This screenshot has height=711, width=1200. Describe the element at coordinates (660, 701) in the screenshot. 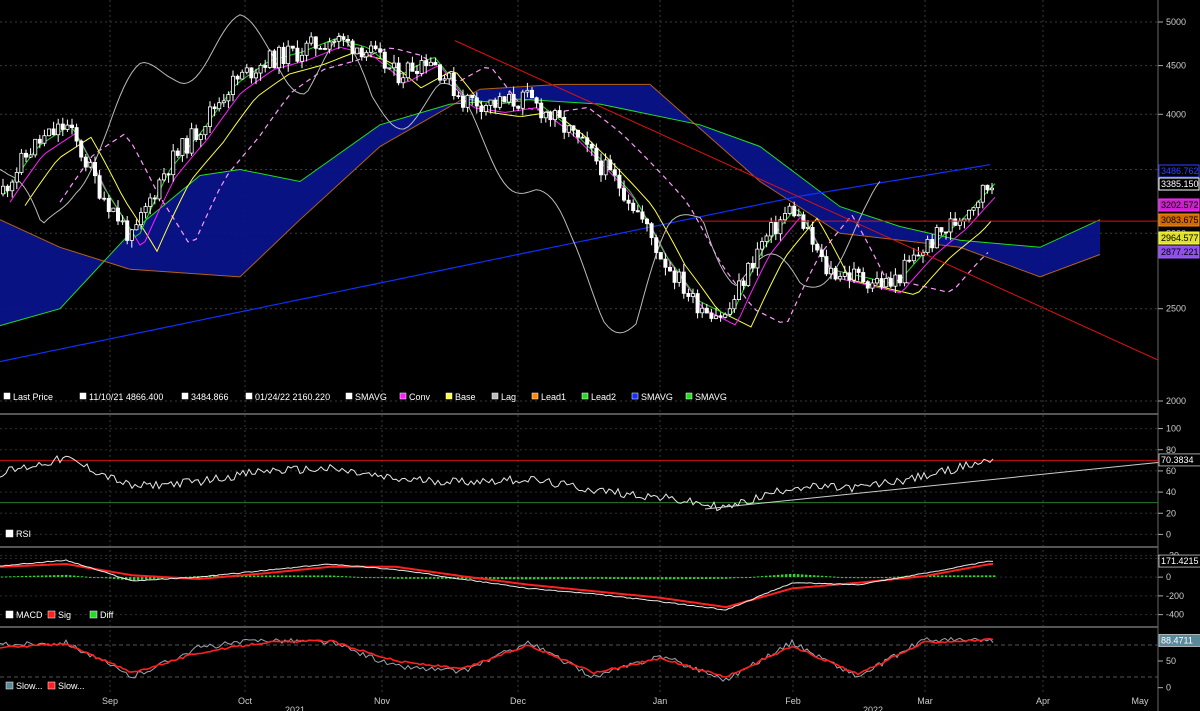

I see `month-label: Jan` at that location.